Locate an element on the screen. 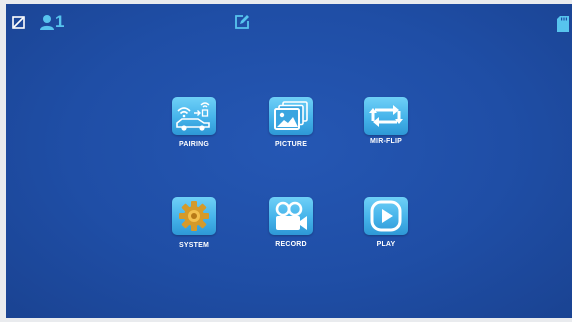  play-icon is located at coordinates (386, 216).